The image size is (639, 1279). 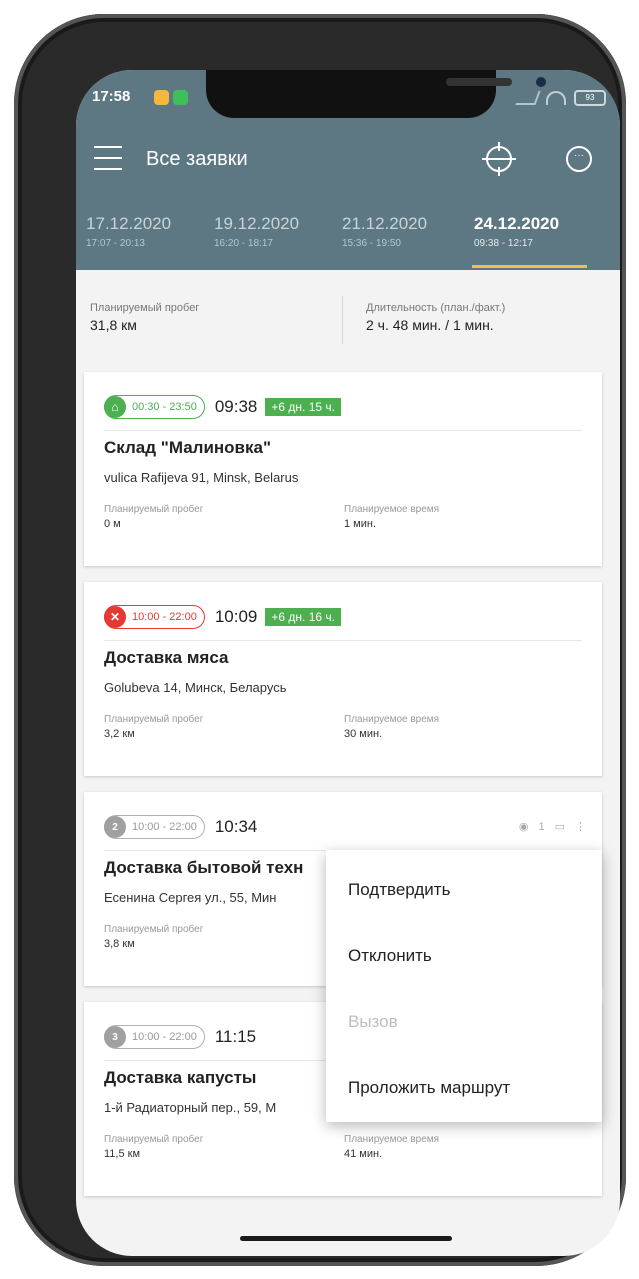 I want to click on card-actions: ◉ 1 ▭ ⋮, so click(x=552, y=827).